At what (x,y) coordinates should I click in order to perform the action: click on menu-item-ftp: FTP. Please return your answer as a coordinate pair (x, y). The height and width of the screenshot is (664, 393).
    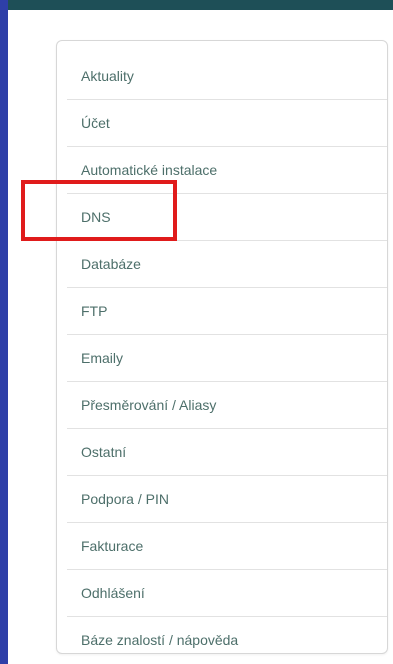
    Looking at the image, I should click on (227, 311).